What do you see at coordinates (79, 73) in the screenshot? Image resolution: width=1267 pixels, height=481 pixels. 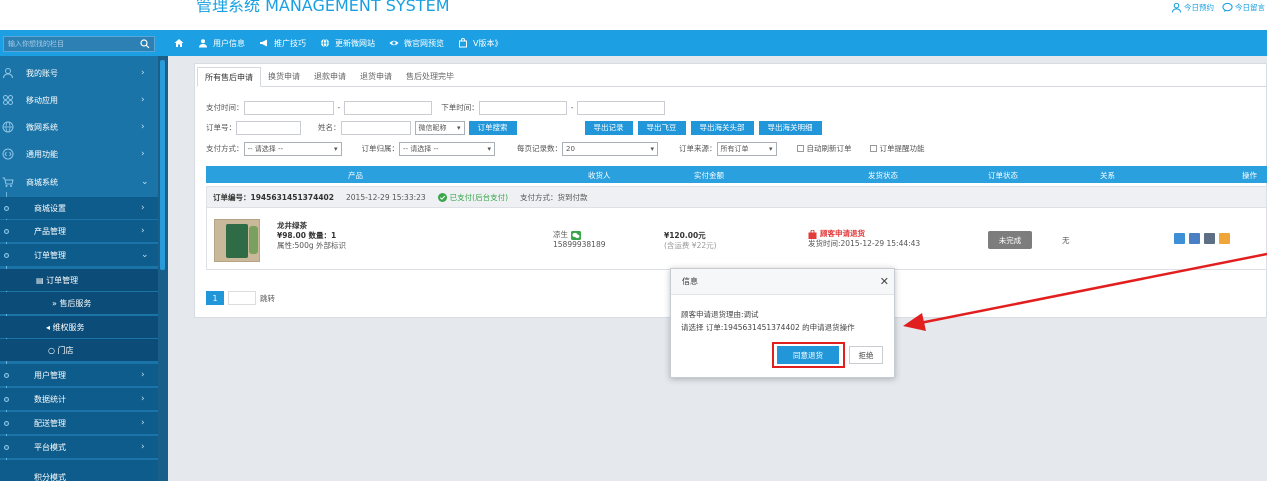 I see `sidebar-item-account: 我的账号 ›` at bounding box center [79, 73].